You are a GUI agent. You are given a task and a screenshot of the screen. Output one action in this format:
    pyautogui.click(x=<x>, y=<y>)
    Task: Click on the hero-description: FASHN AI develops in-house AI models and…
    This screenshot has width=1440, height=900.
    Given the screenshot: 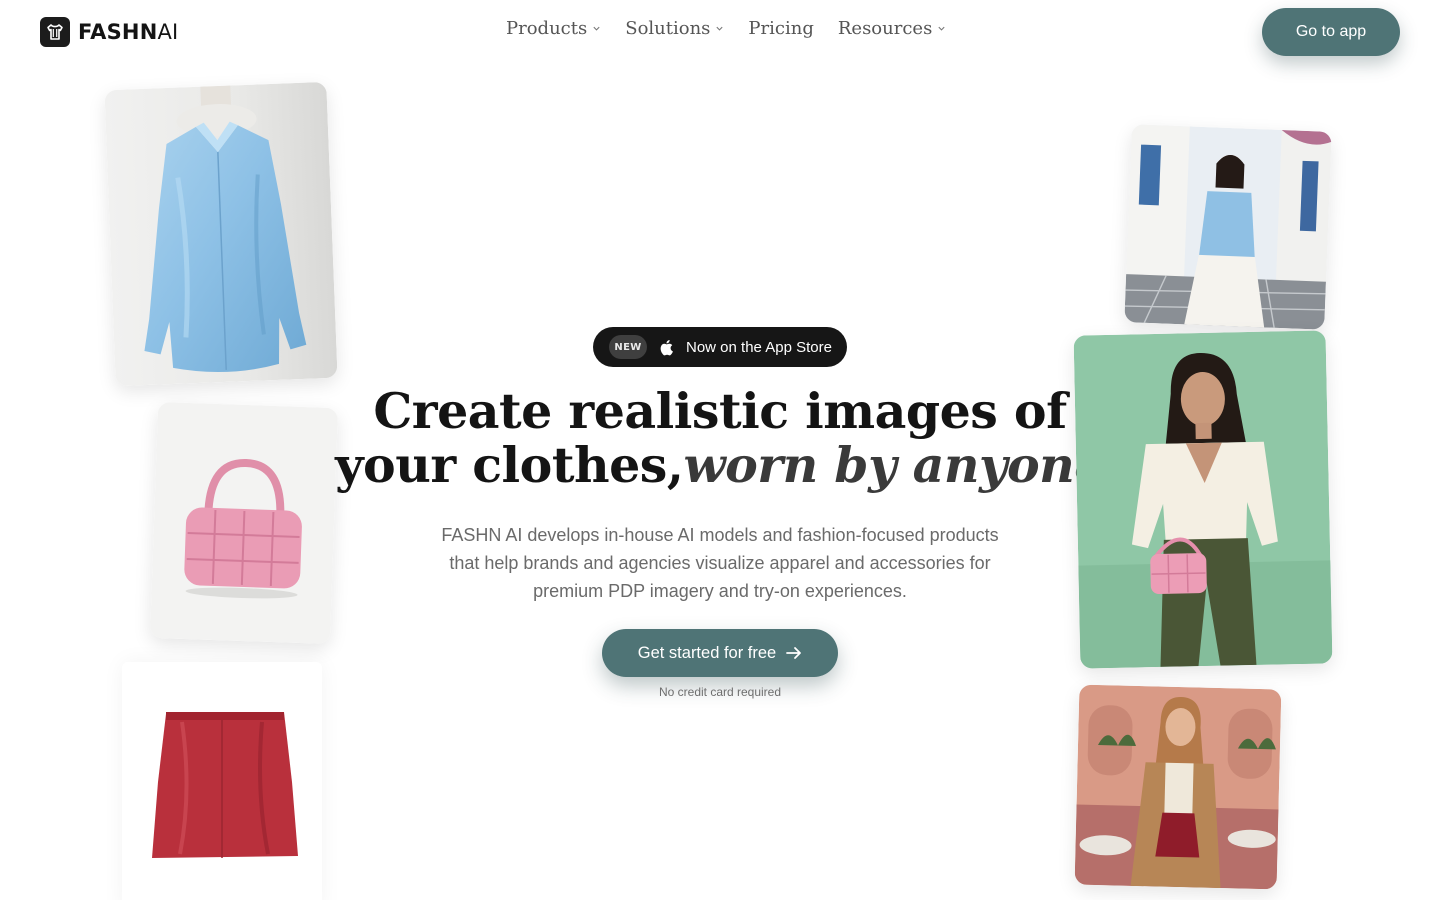 What is the action you would take?
    pyautogui.click(x=720, y=563)
    